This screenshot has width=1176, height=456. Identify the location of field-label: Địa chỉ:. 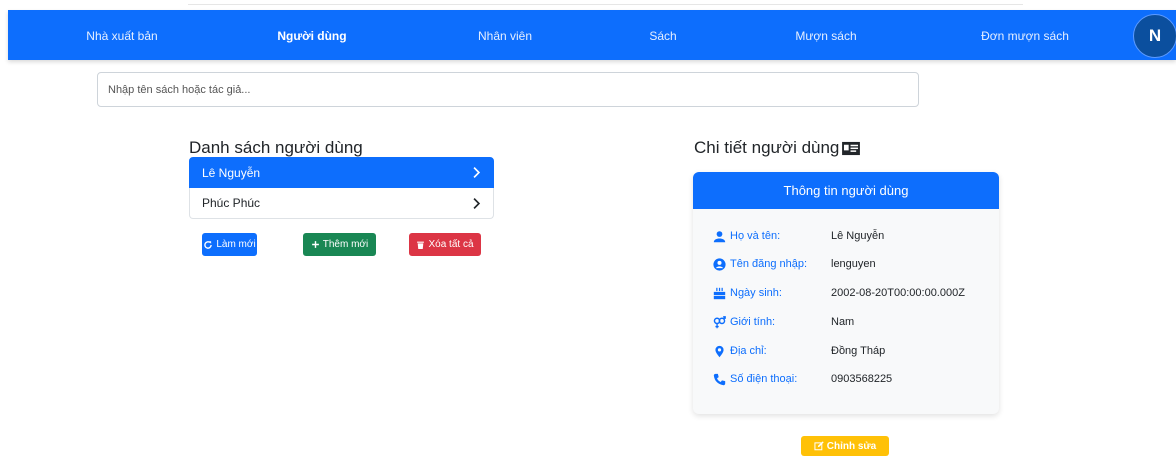
(748, 351).